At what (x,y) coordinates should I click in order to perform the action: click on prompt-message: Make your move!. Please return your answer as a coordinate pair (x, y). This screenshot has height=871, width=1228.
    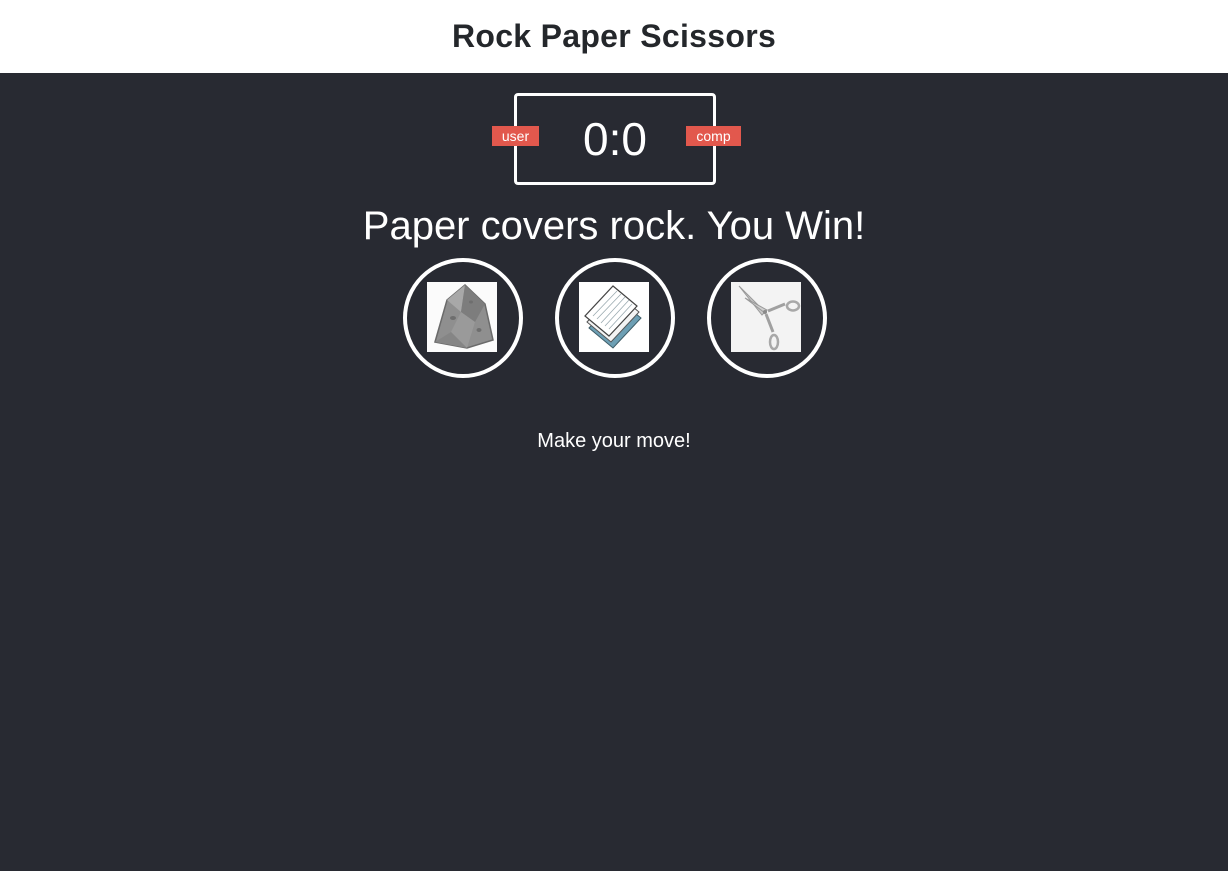
    Looking at the image, I should click on (614, 441).